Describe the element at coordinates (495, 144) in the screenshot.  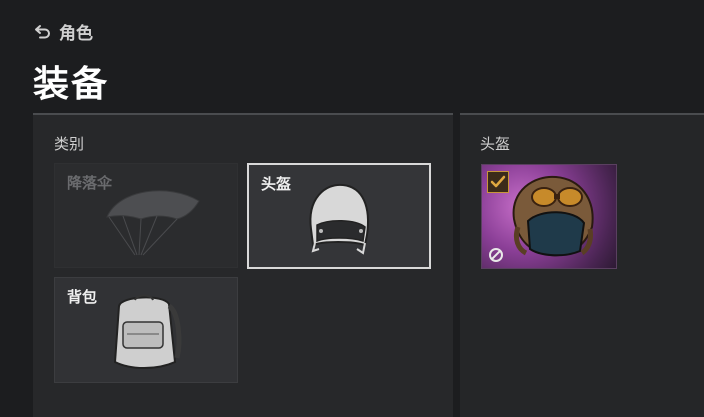
I see `items-panel-label: 头盔` at that location.